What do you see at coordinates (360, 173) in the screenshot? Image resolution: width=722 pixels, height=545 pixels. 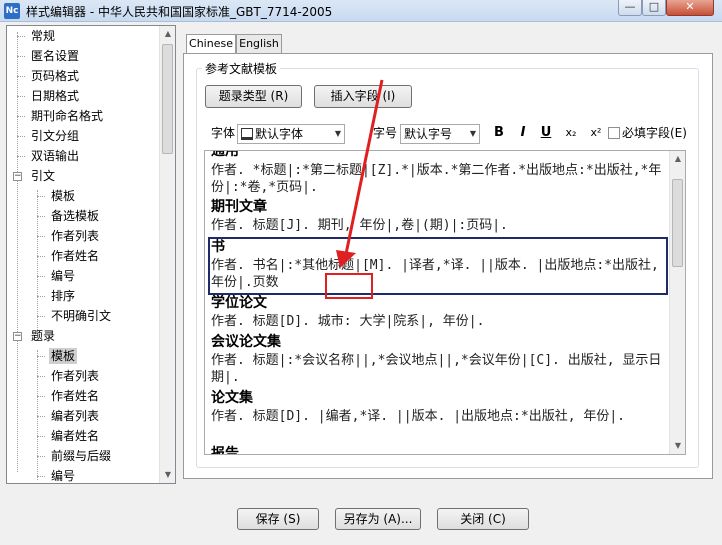 I see `annotation-arrow-icon` at bounding box center [360, 173].